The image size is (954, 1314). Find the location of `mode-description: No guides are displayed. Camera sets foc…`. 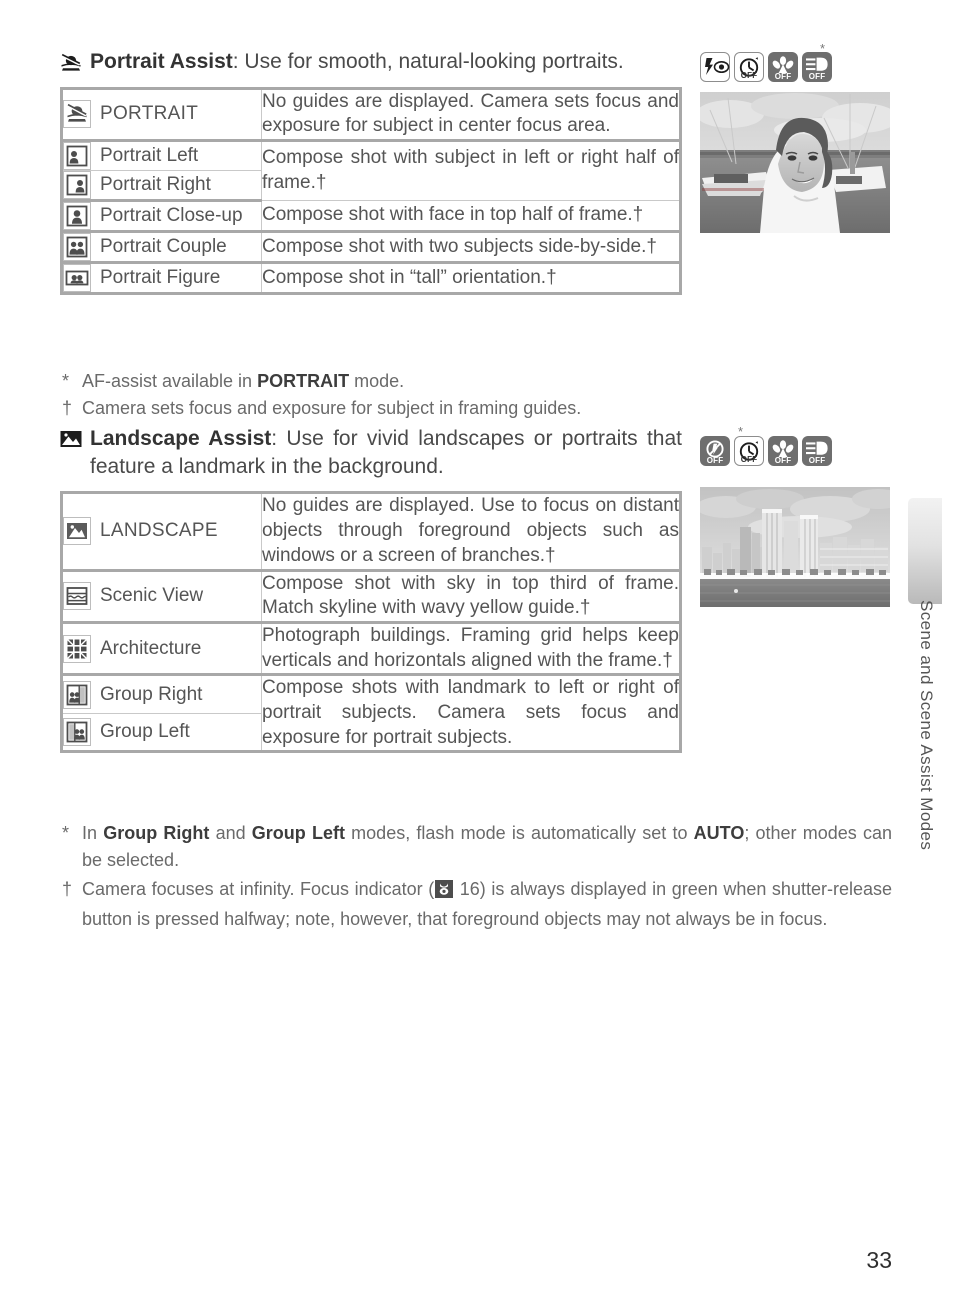

mode-description: No guides are displayed. Camera sets foc… is located at coordinates (471, 115).